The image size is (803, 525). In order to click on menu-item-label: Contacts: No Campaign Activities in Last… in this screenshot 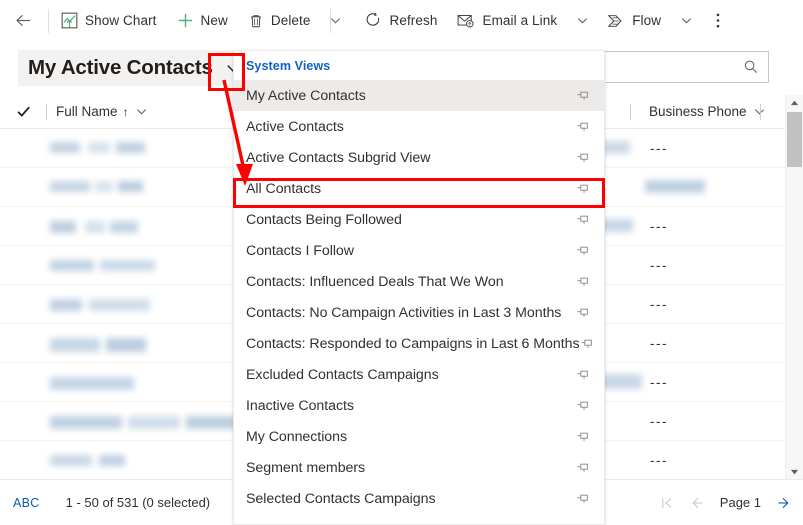, I will do `click(404, 312)`.